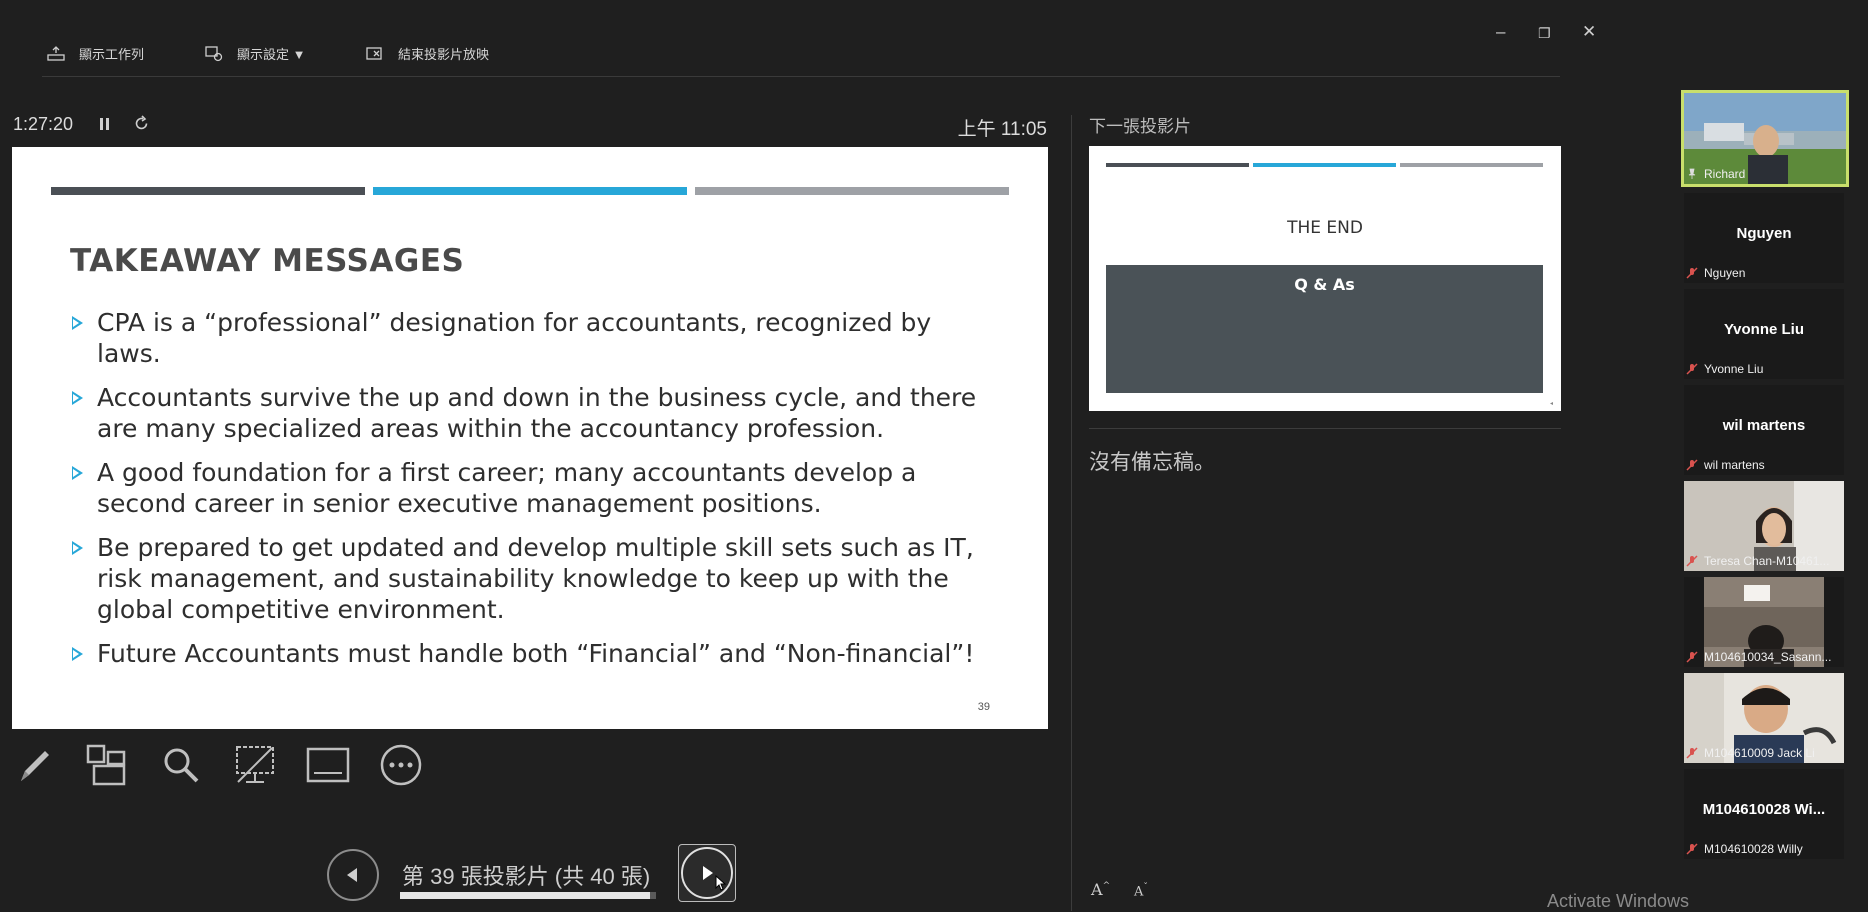  Describe the element at coordinates (141, 122) in the screenshot. I see `restart-icon` at that location.